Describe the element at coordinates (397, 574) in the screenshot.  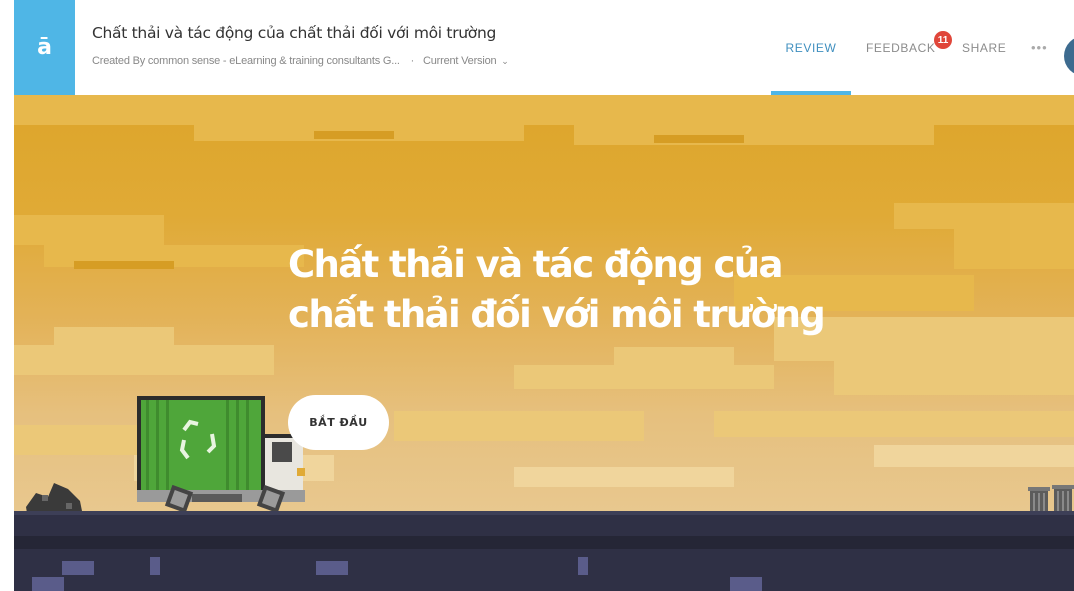
I see `road-markings` at that location.